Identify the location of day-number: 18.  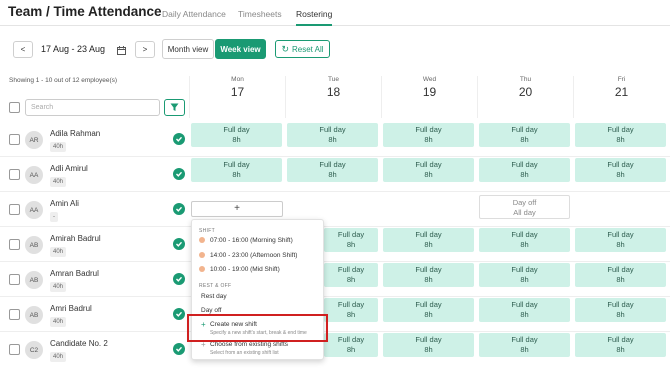
(333, 92).